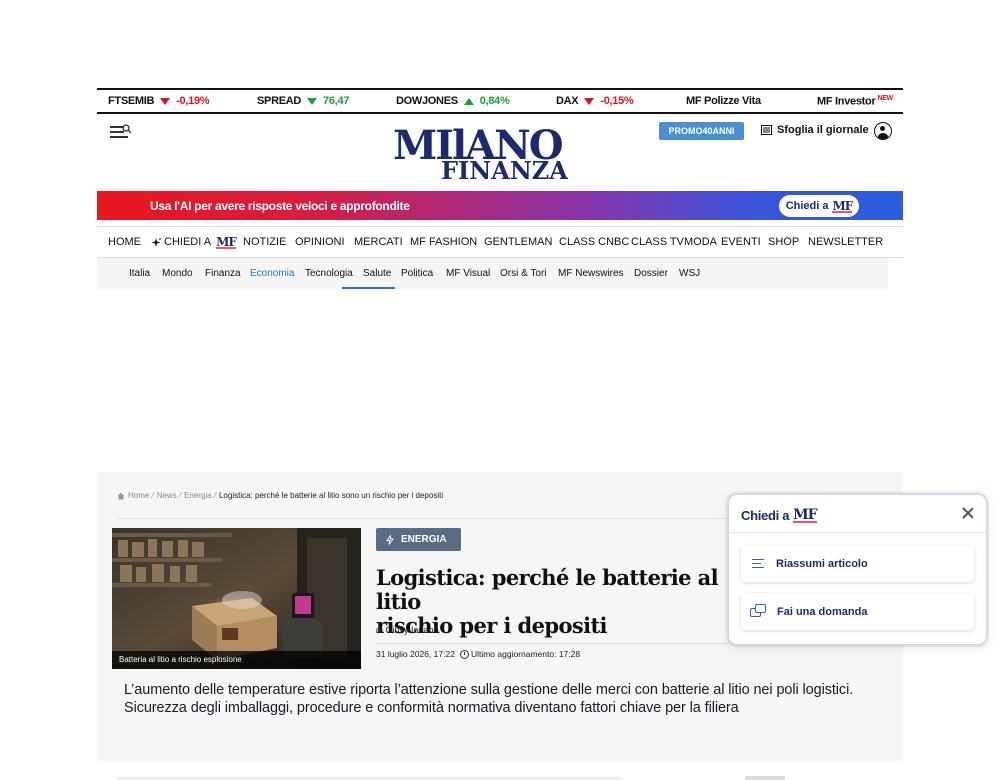 The width and height of the screenshot is (1000, 780). What do you see at coordinates (177, 273) in the screenshot?
I see `subnav-mondo: Mondo` at bounding box center [177, 273].